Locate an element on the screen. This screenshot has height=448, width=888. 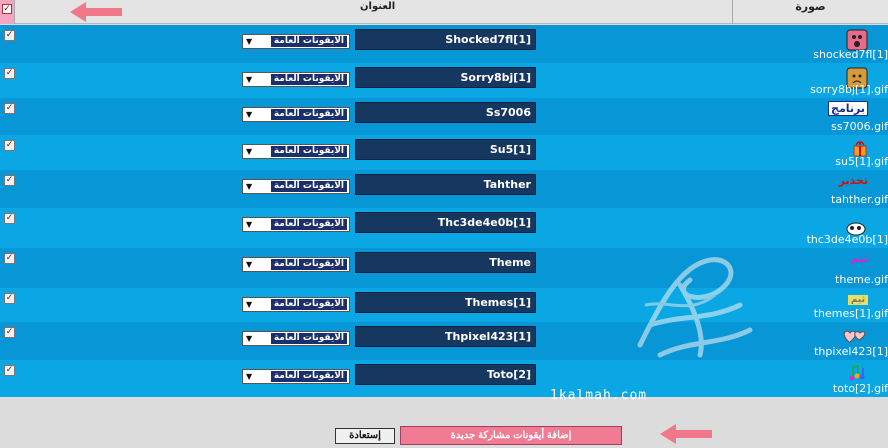
warning-text-icon-label: تحذير is located at coordinates (853, 180).